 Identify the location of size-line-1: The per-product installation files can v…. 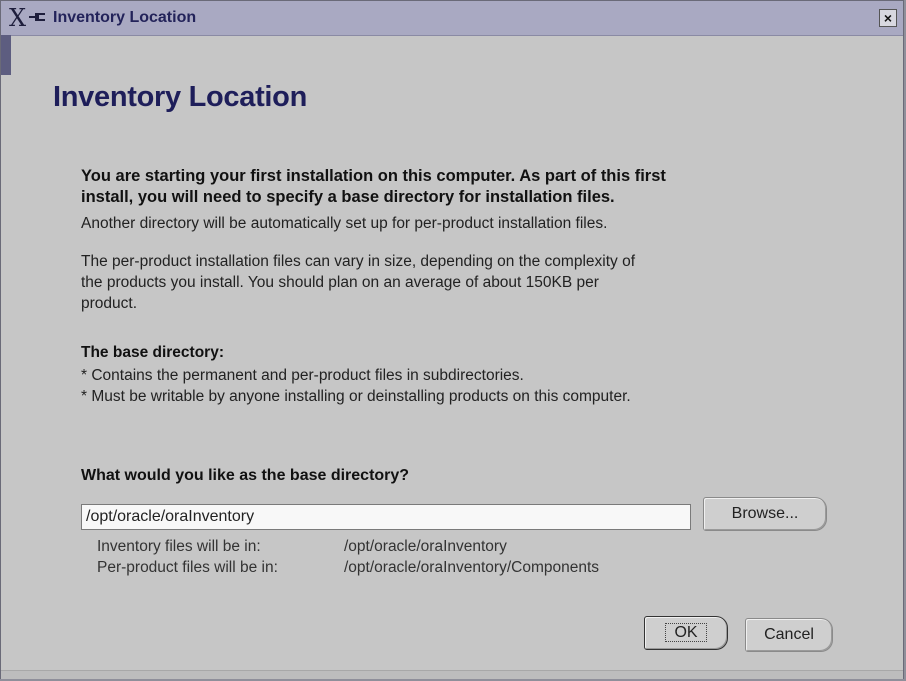
(358, 261).